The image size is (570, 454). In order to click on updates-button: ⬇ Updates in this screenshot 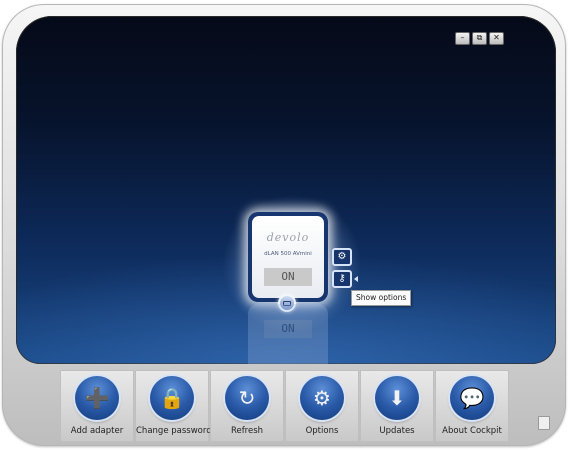, I will do `click(397, 406)`.